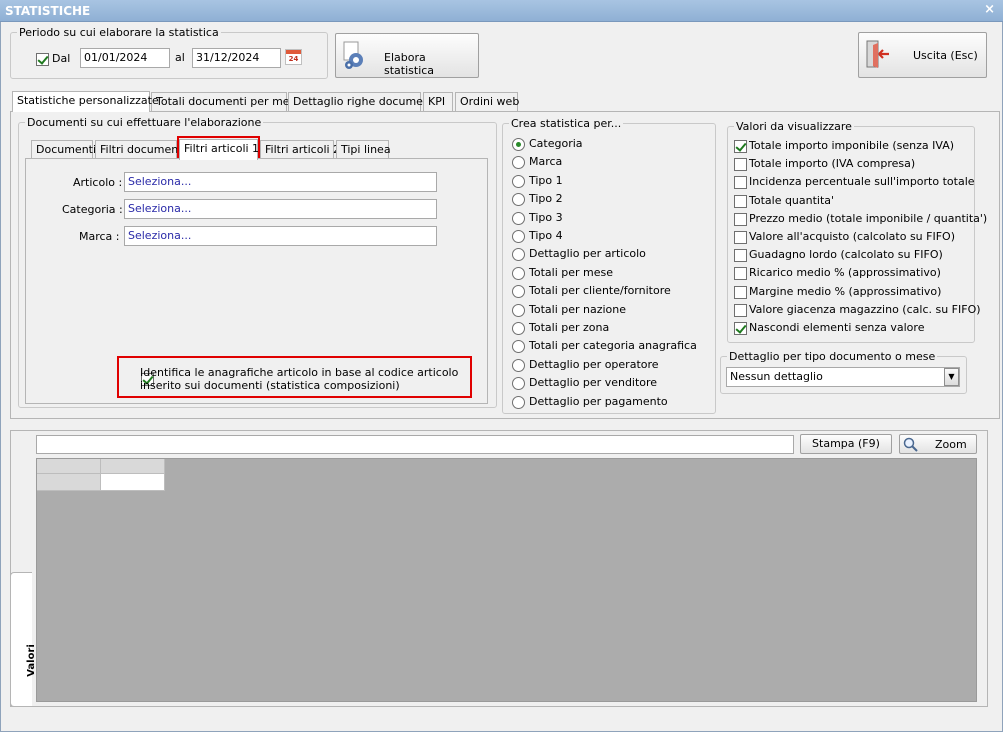  Describe the element at coordinates (362, 101) in the screenshot. I see `tab-dettaglio-righe-documenti: Dettaglio righe documenti` at that location.